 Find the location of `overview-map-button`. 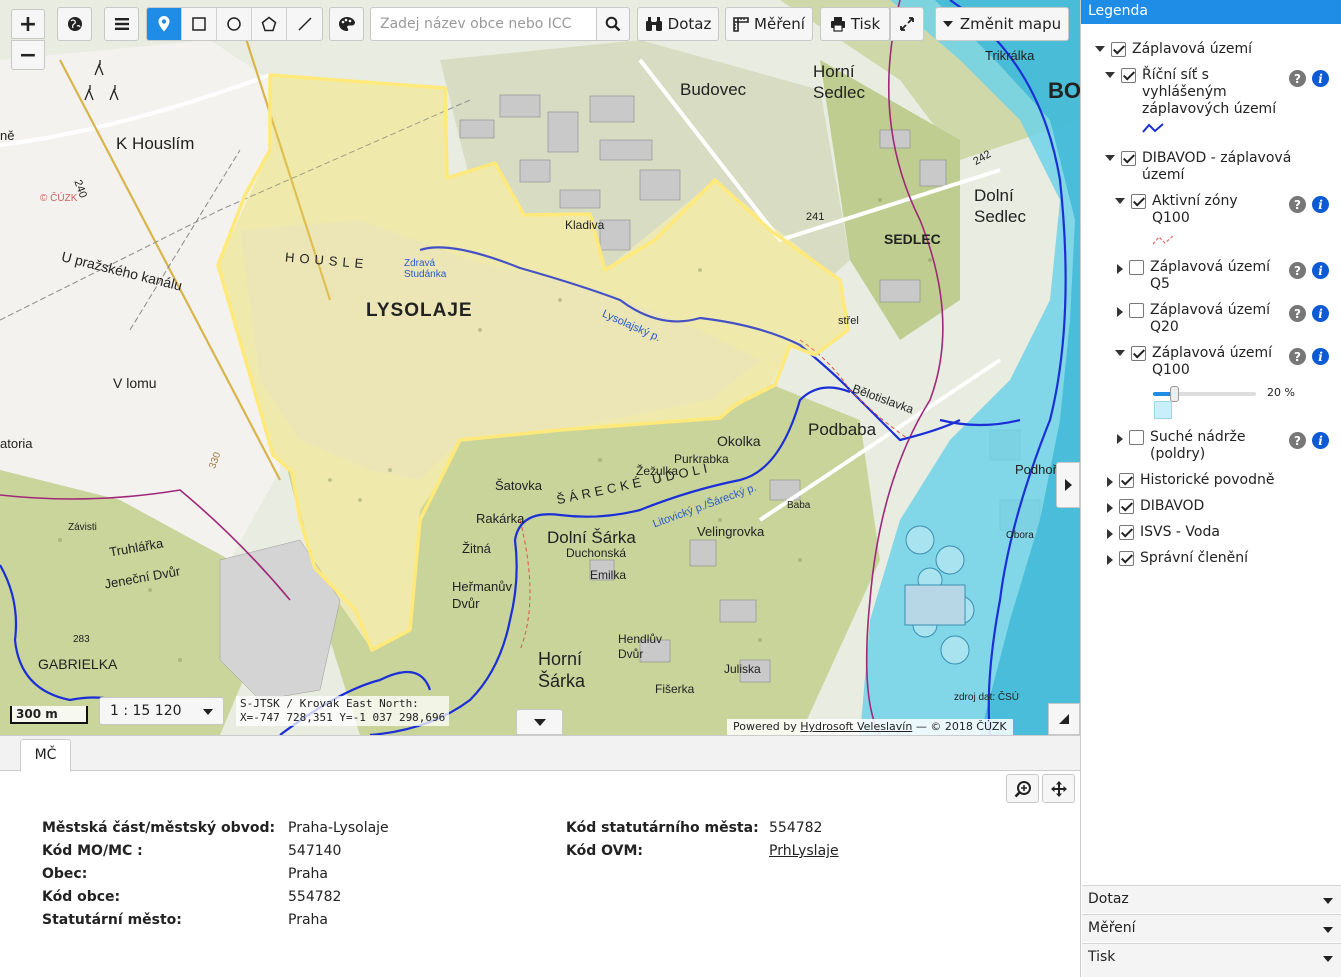

overview-map-button is located at coordinates (1064, 719).